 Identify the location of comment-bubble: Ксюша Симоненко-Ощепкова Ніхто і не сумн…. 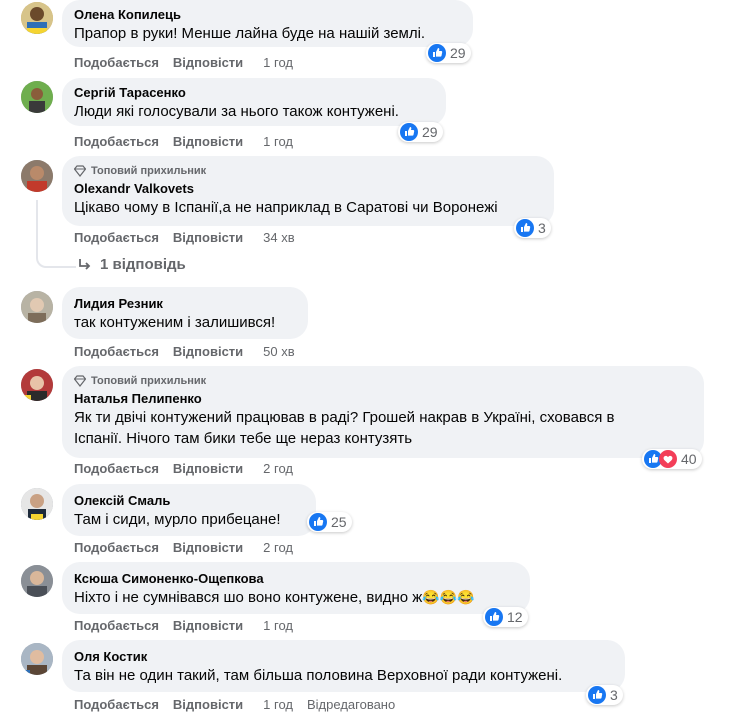
(296, 588).